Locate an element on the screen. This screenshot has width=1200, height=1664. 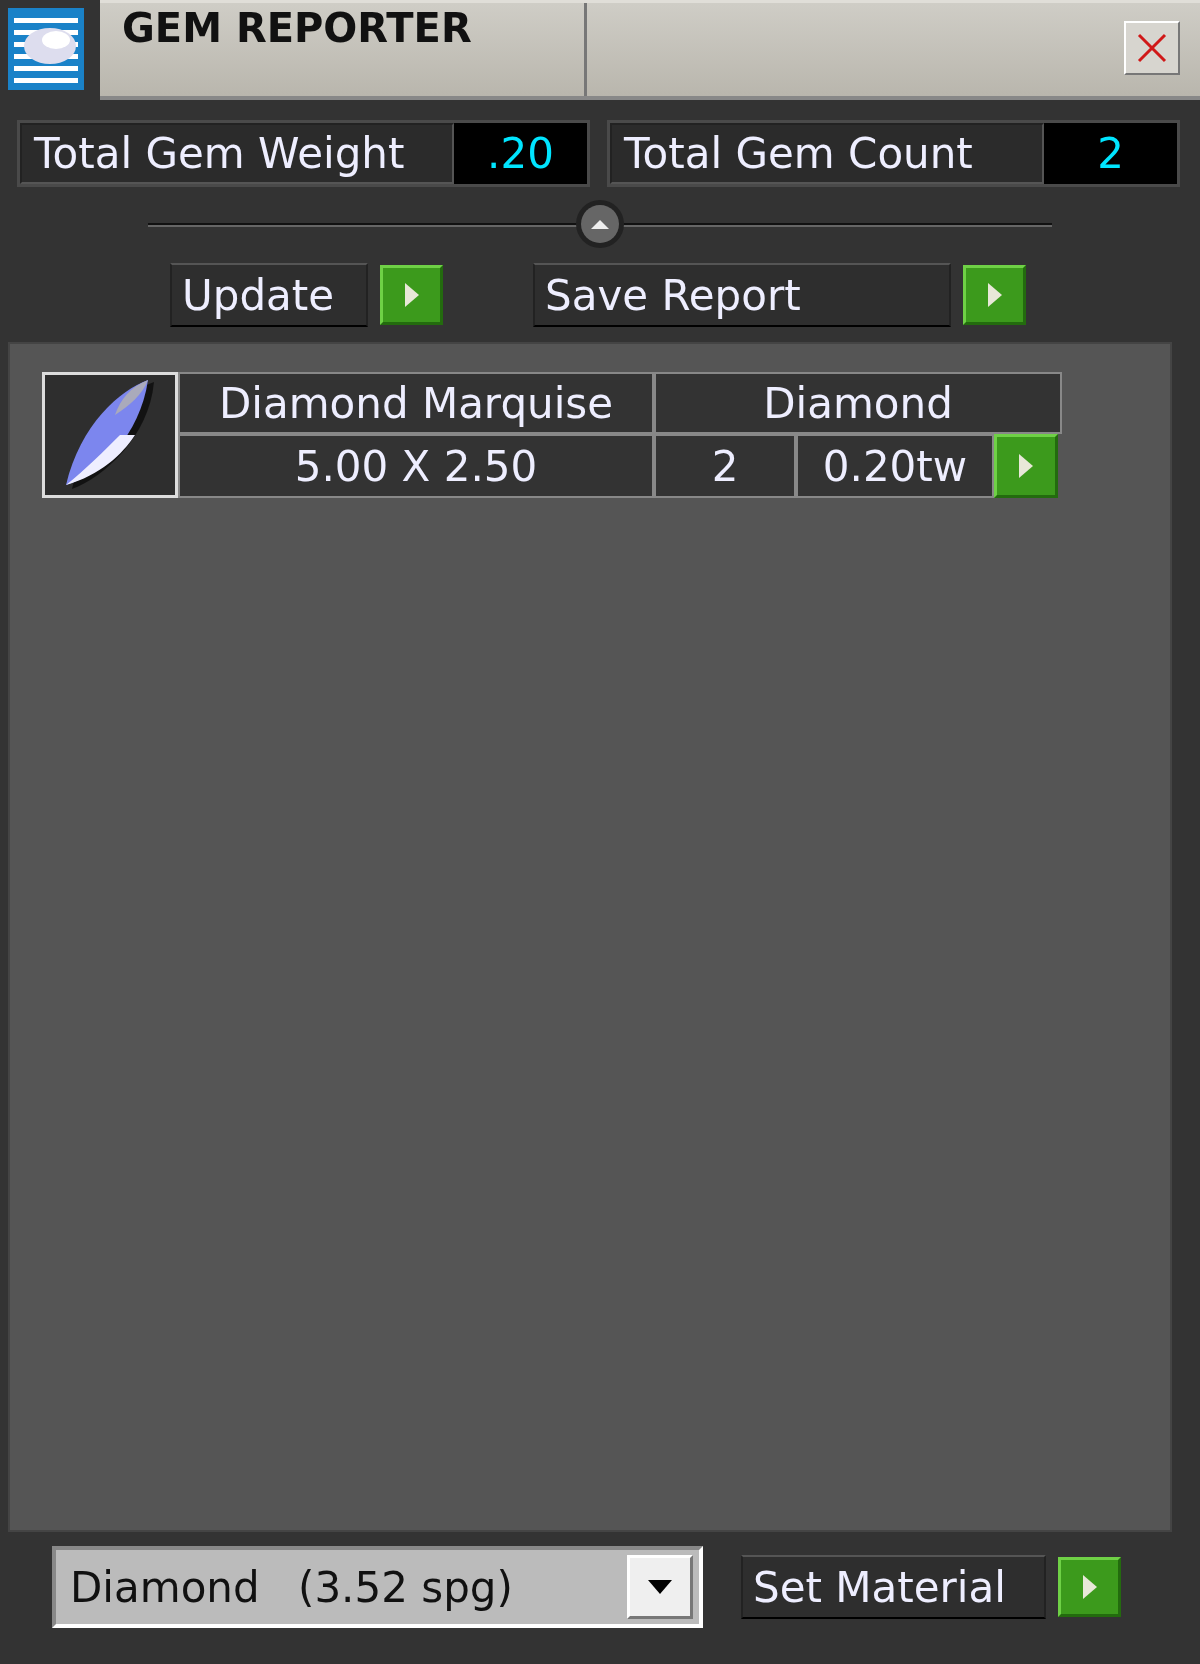
gem-weight-cell: 0.20tw is located at coordinates (895, 466).